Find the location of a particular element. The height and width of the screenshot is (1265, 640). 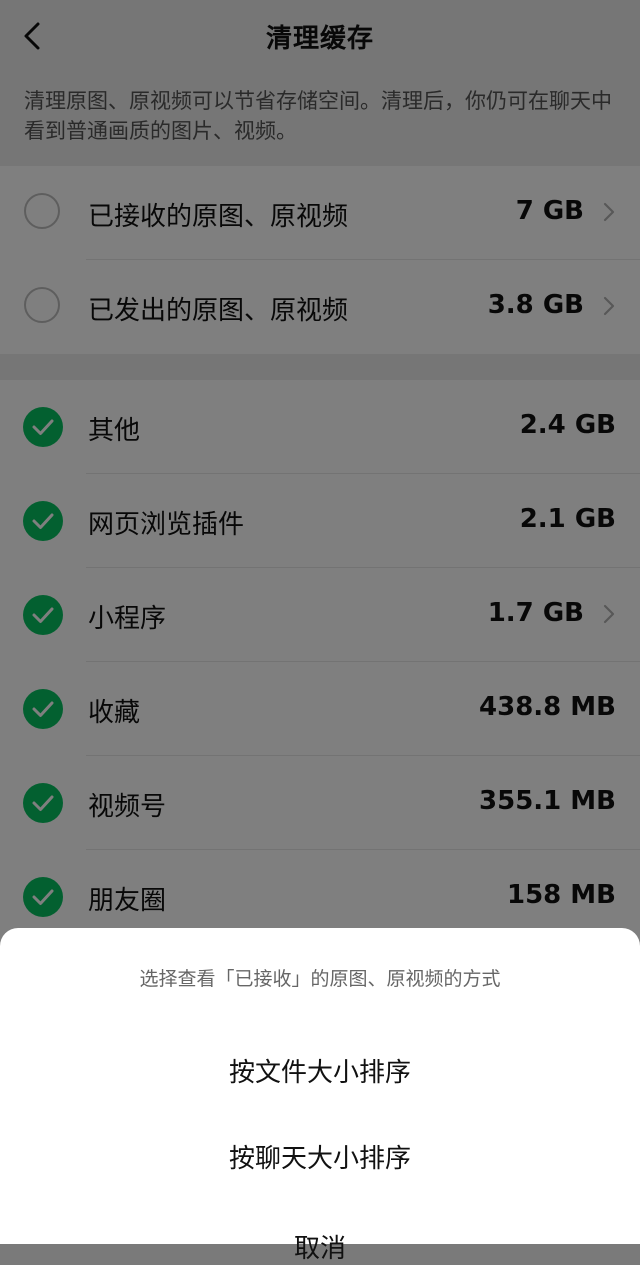

action-sheet-title: 选择查看「已接收」的原图、原视频的方式 is located at coordinates (320, 979).